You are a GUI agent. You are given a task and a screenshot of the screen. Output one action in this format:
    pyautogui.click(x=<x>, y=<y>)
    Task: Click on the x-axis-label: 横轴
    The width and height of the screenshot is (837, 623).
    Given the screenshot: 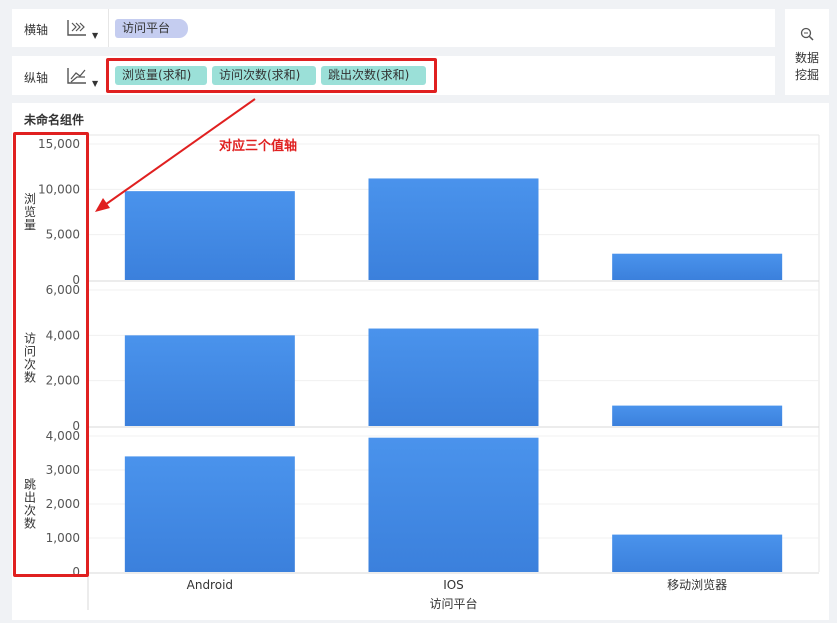 What is the action you would take?
    pyautogui.click(x=36, y=30)
    